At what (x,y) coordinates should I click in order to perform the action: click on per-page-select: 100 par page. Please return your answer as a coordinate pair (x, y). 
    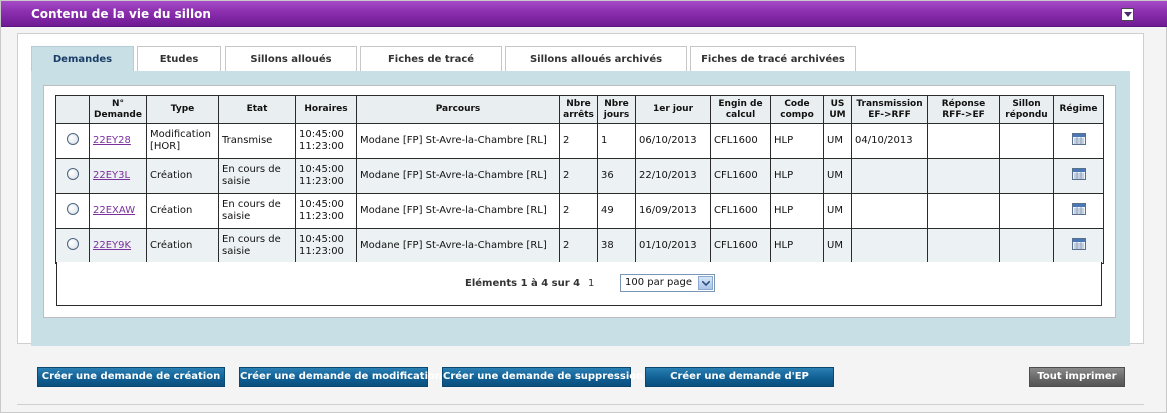
    Looking at the image, I should click on (667, 283).